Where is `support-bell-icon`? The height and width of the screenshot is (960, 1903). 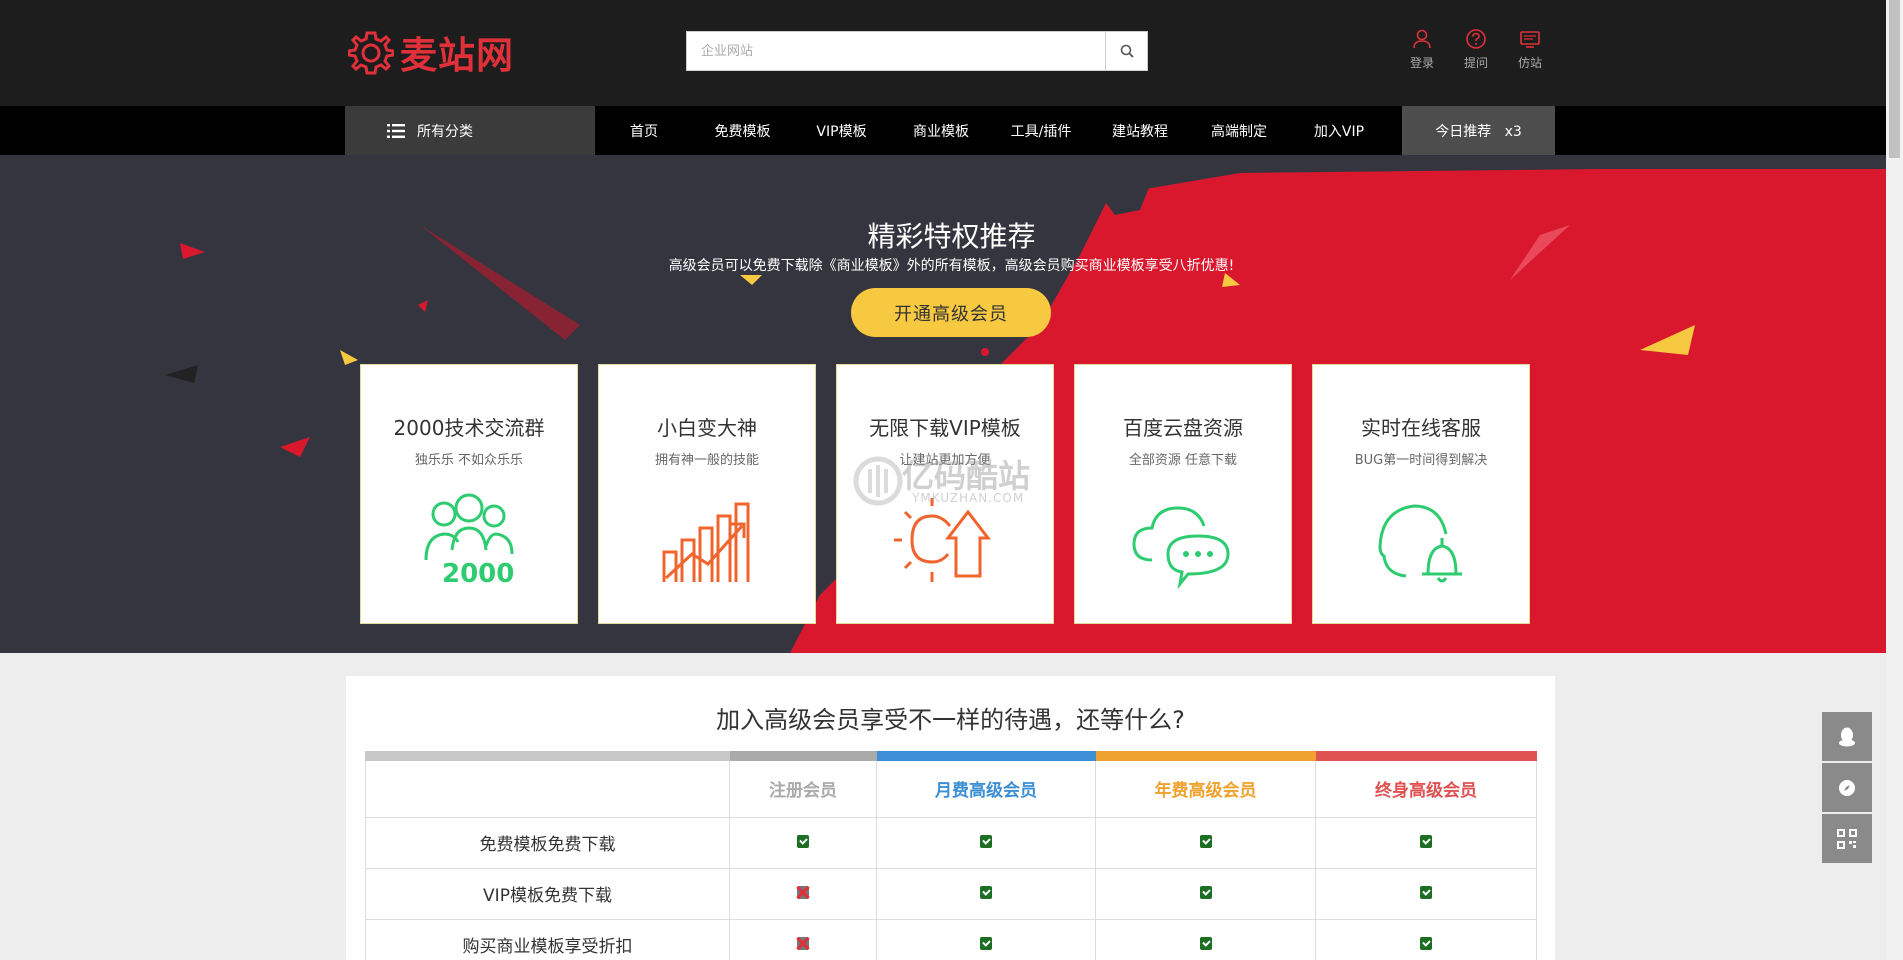 support-bell-icon is located at coordinates (1420, 543).